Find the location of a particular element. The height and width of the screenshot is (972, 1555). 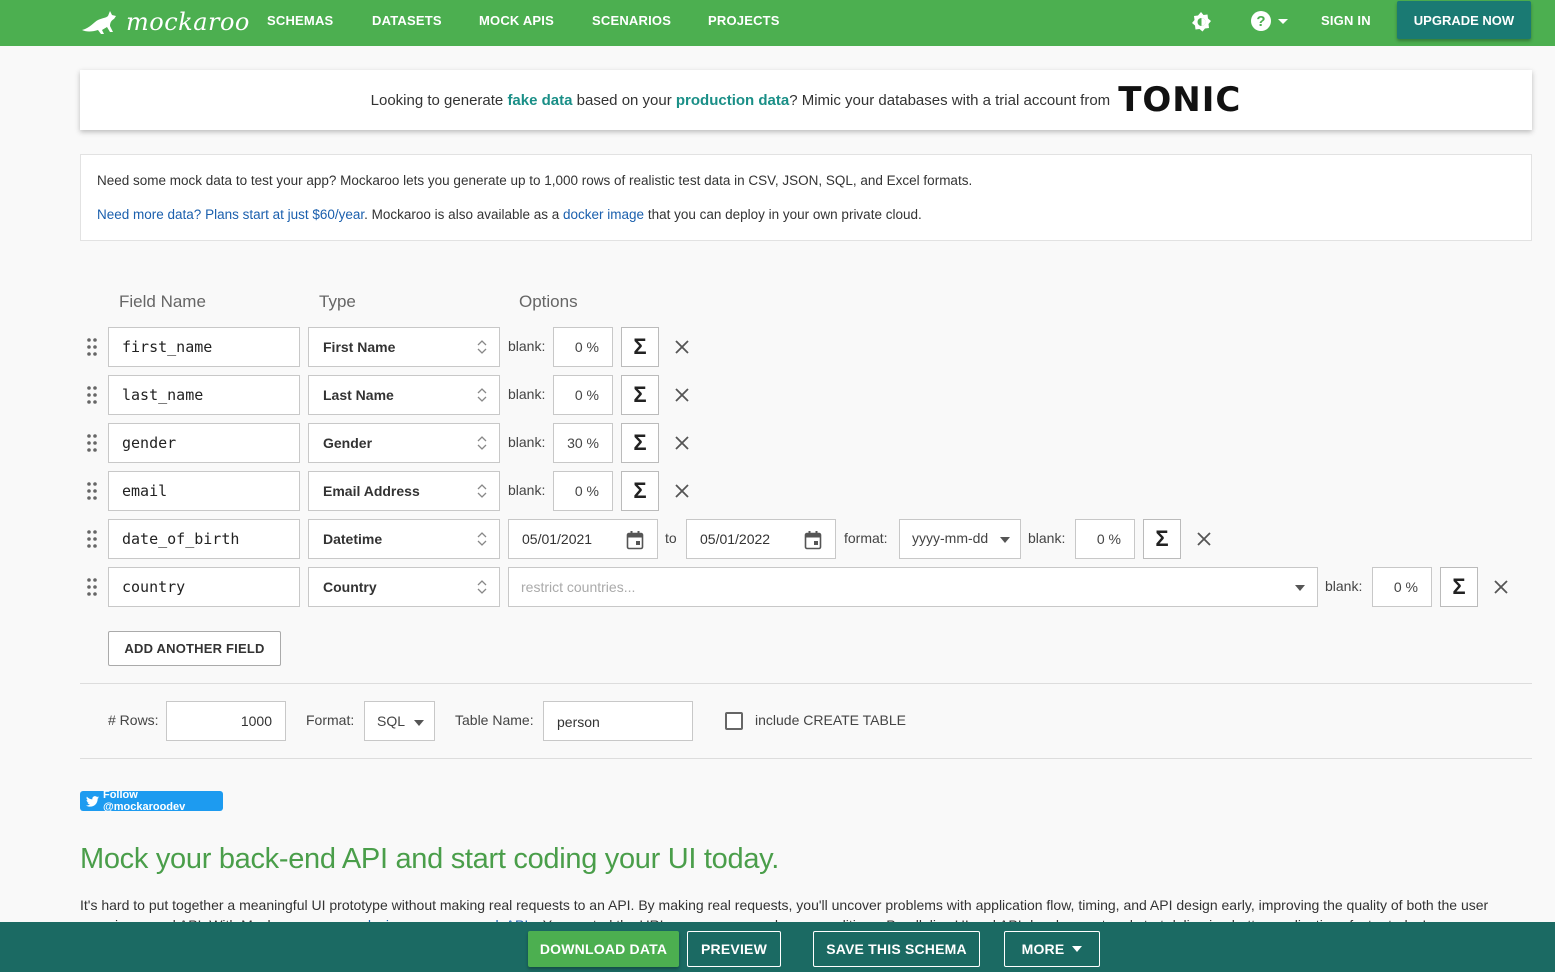

date-from-input: 05/01/2021 is located at coordinates (583, 539).